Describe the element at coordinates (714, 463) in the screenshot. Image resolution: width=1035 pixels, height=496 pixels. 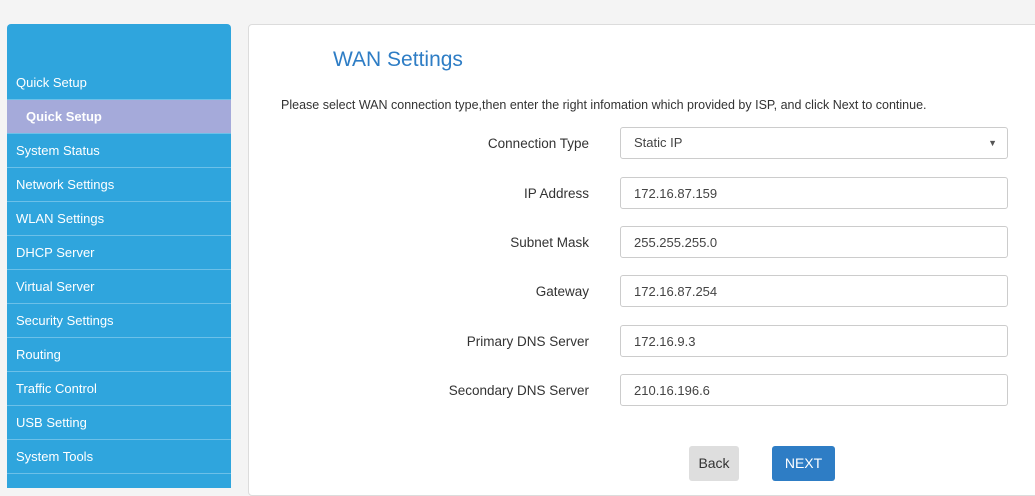
I see `back-button: Back` at that location.